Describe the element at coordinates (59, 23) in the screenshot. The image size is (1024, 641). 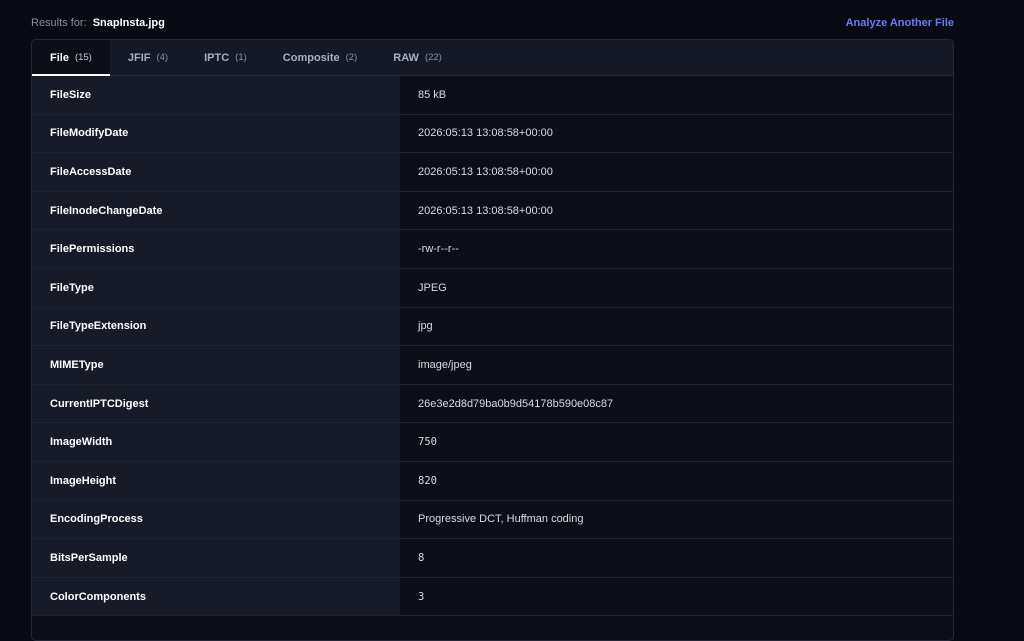
I see `results-label: Results for:` at that location.